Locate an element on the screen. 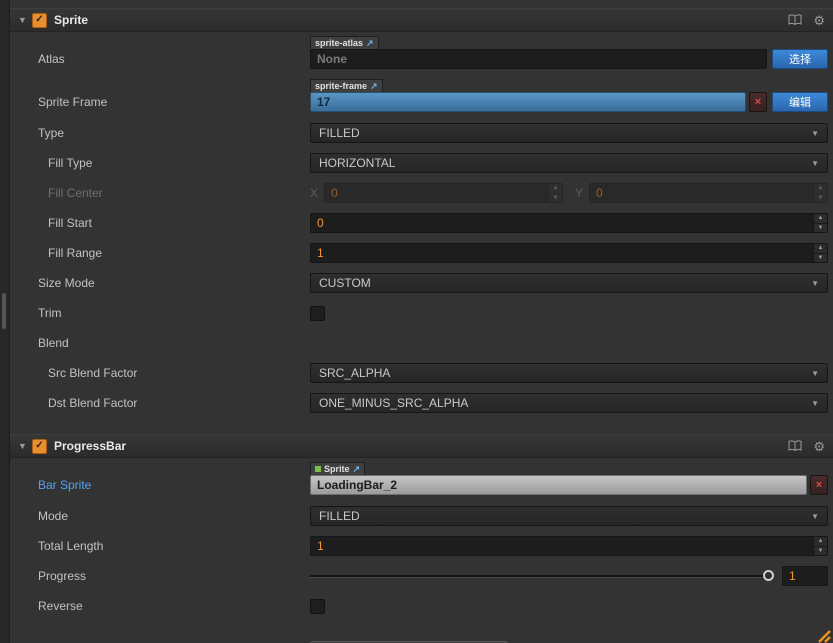  blend-row: Blend is located at coordinates (421, 343).